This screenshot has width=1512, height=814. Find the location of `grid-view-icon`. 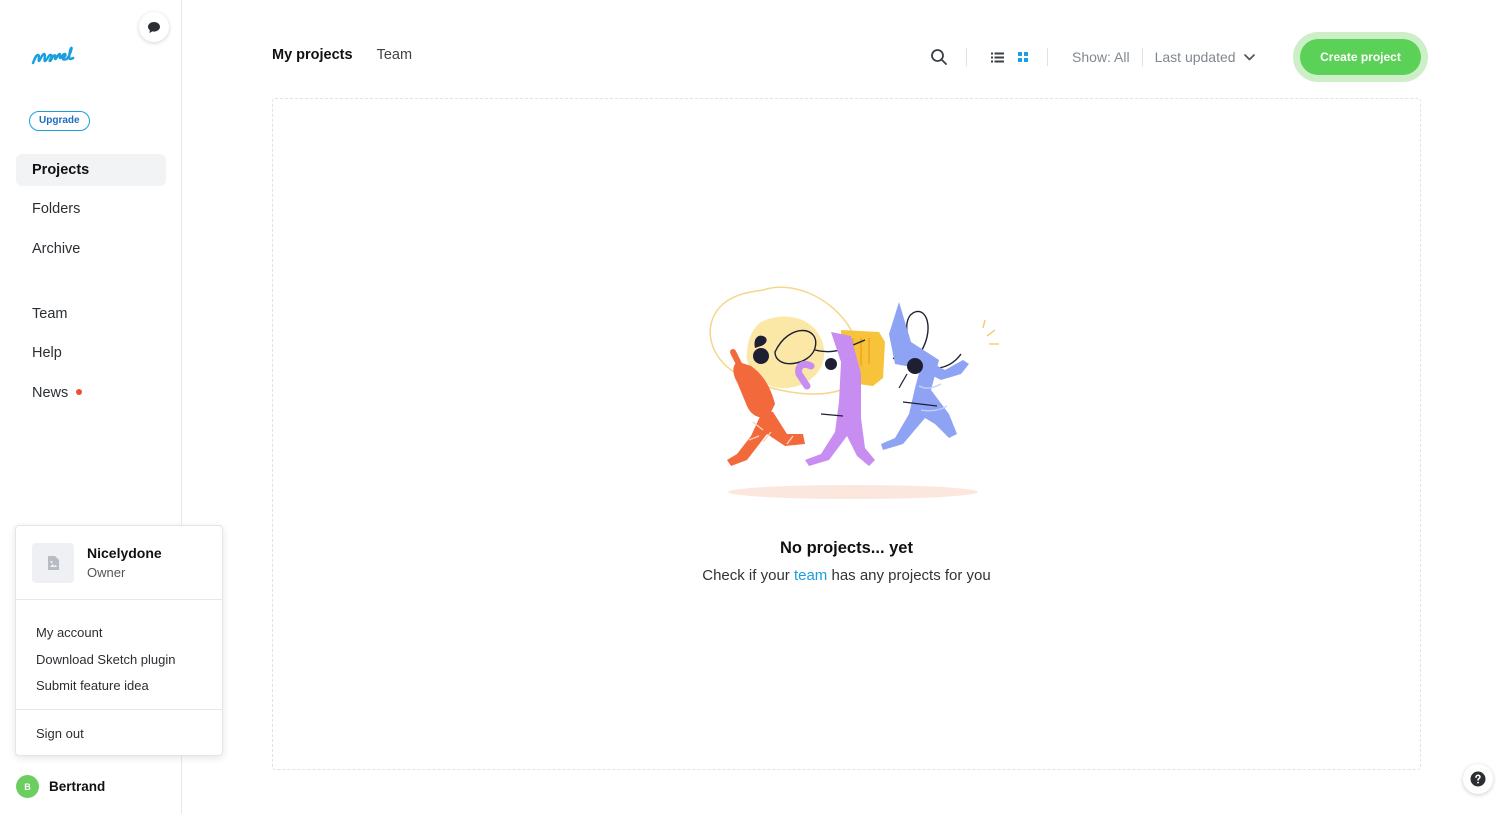

grid-view-icon is located at coordinates (1023, 57).